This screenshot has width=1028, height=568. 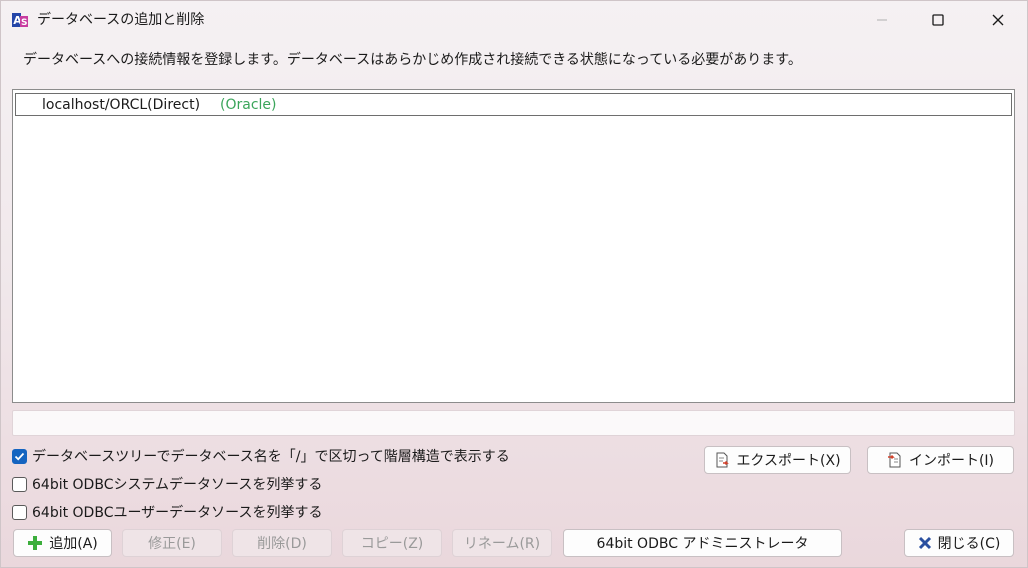 I want to click on import-label: インポート(I), so click(x=951, y=461).